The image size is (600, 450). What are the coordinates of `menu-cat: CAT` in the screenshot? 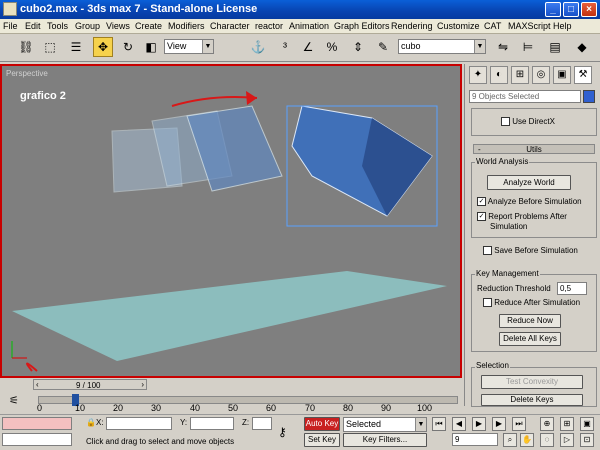 It's located at (492, 26).